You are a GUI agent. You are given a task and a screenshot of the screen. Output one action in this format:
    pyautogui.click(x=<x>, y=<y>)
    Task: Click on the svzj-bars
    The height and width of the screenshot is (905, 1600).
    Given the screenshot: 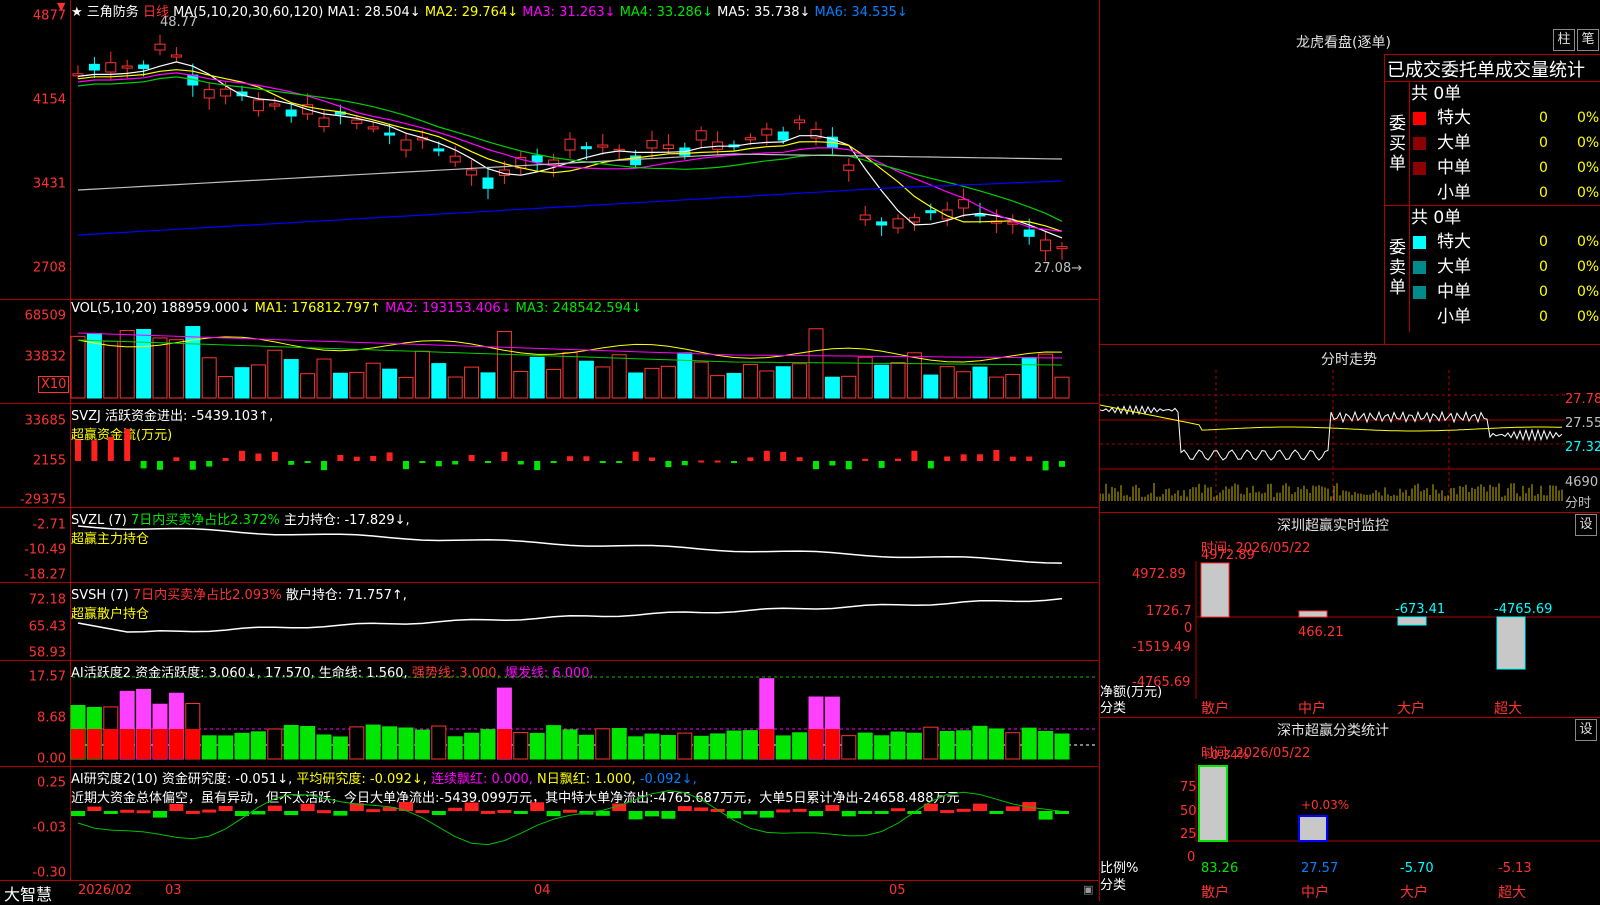 What is the action you would take?
    pyautogui.click(x=549, y=456)
    